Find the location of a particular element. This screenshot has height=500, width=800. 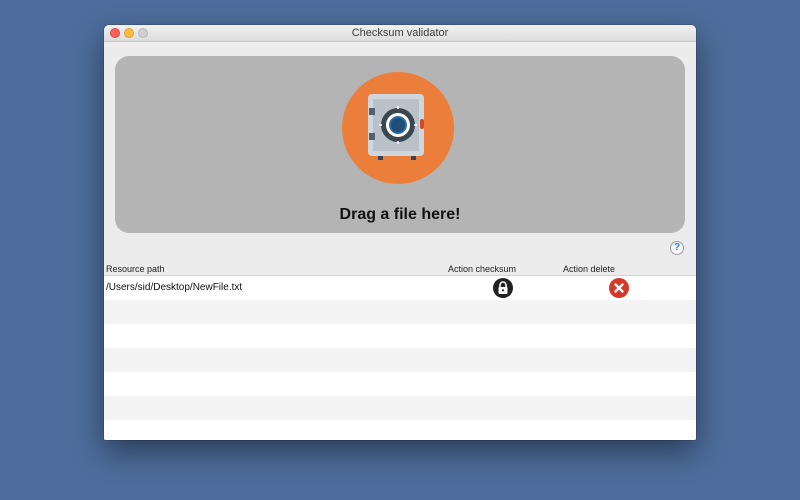

close-icon is located at coordinates (619, 288).